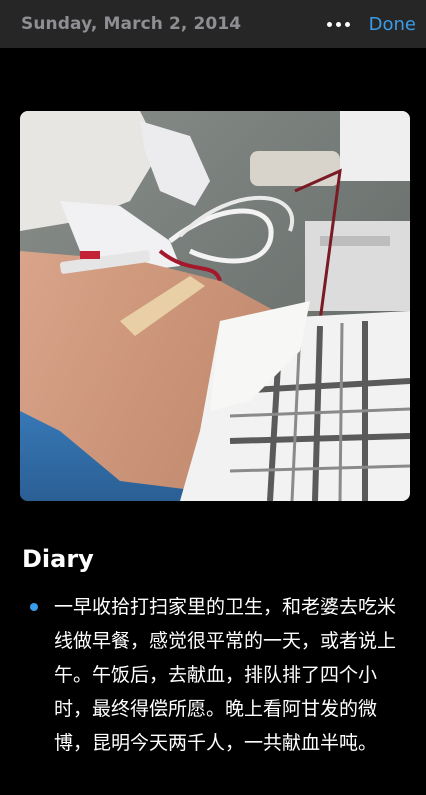  Describe the element at coordinates (330, 24) in the screenshot. I see `ellipsis-icon` at that location.